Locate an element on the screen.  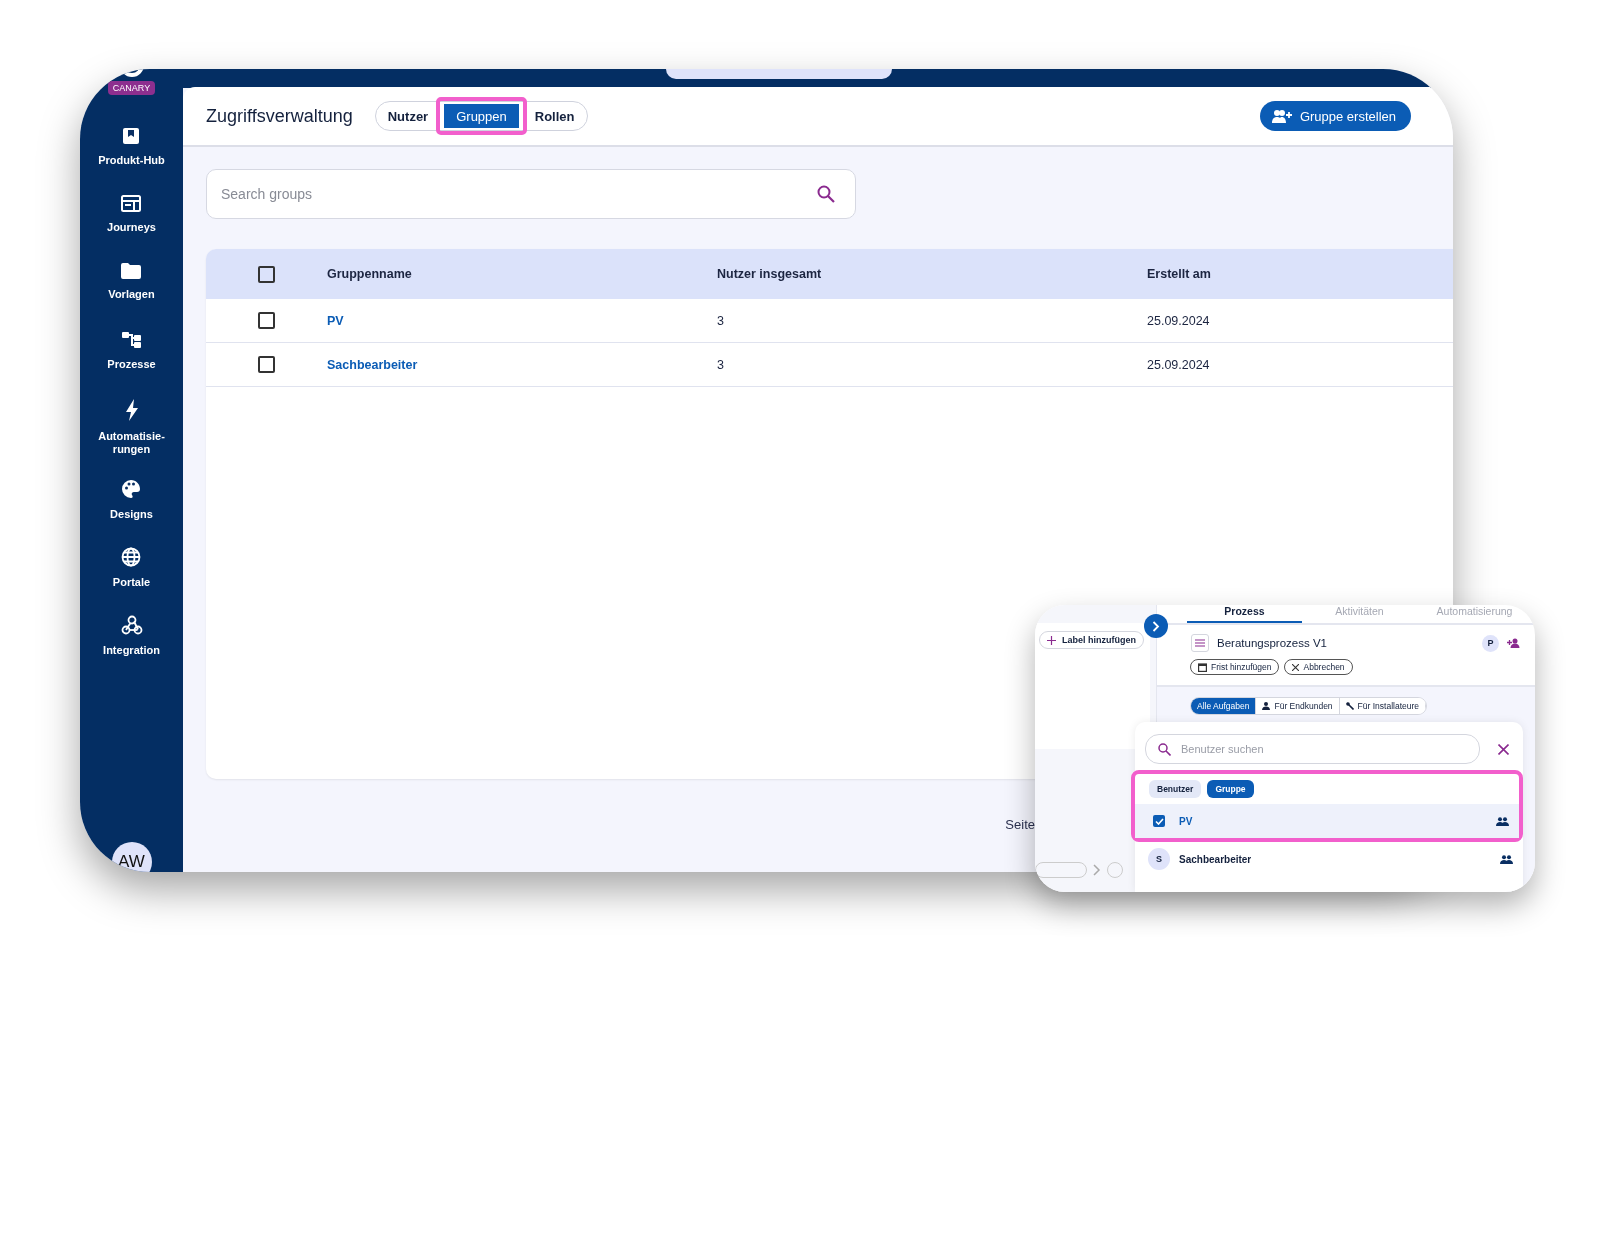
user-search-field: Benutzer suchen is located at coordinates (1312, 749).